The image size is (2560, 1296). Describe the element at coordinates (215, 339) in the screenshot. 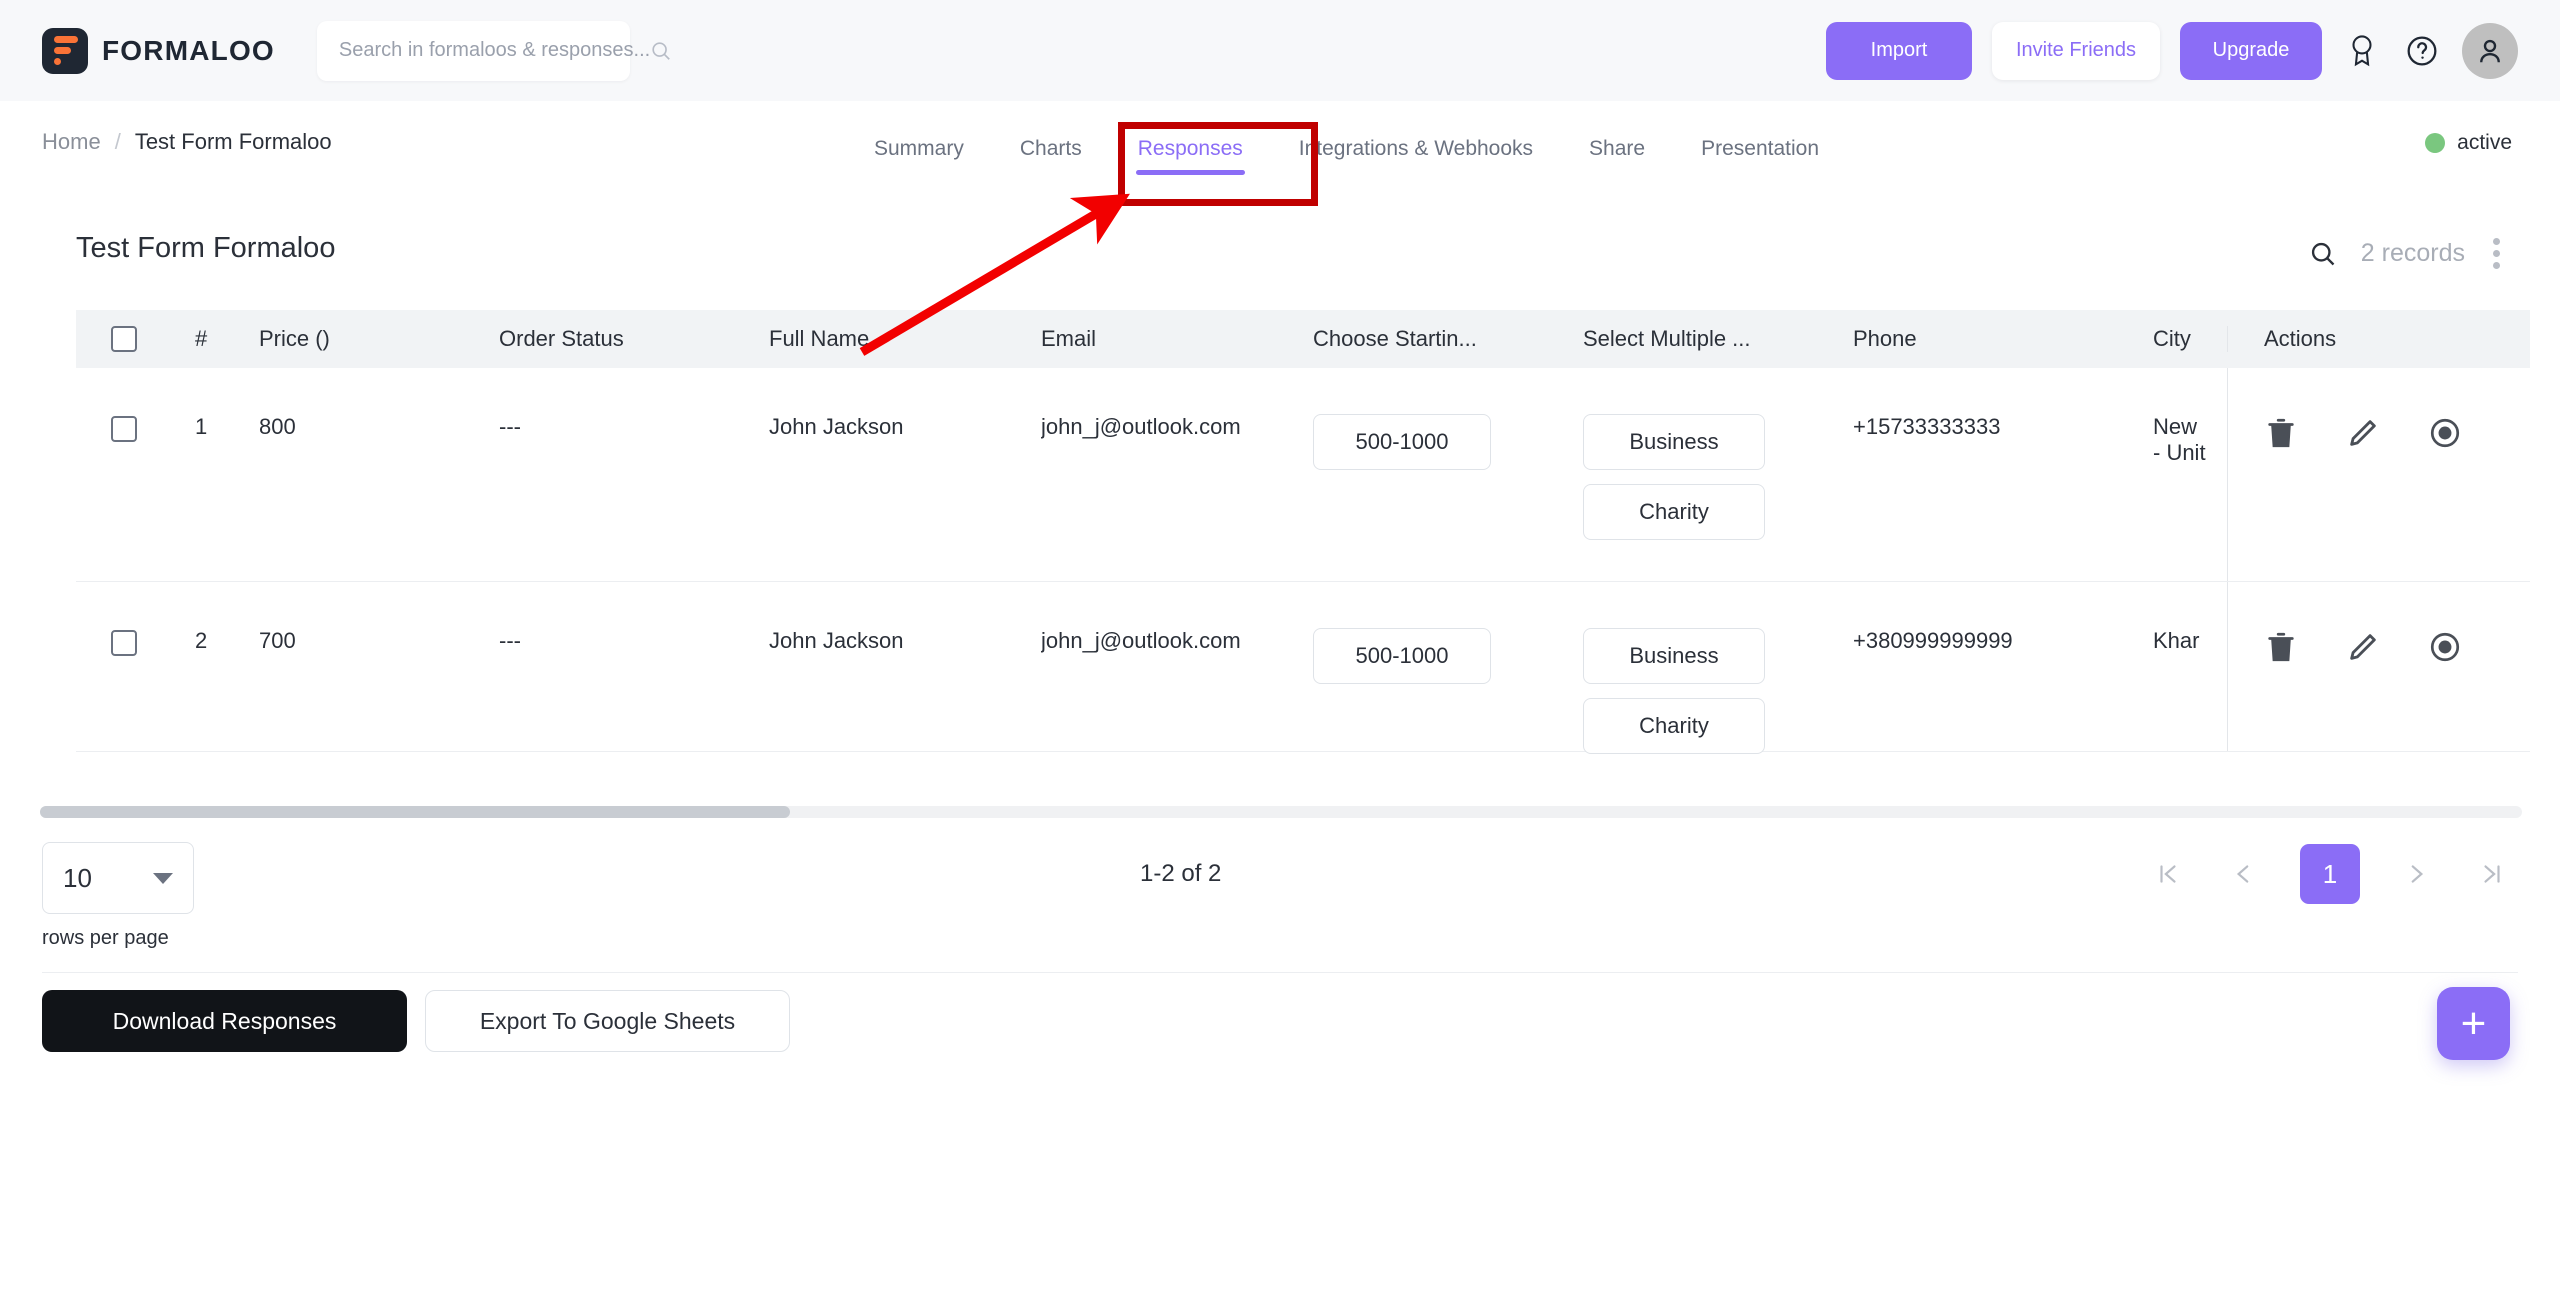

I see `column-header-number: #` at that location.